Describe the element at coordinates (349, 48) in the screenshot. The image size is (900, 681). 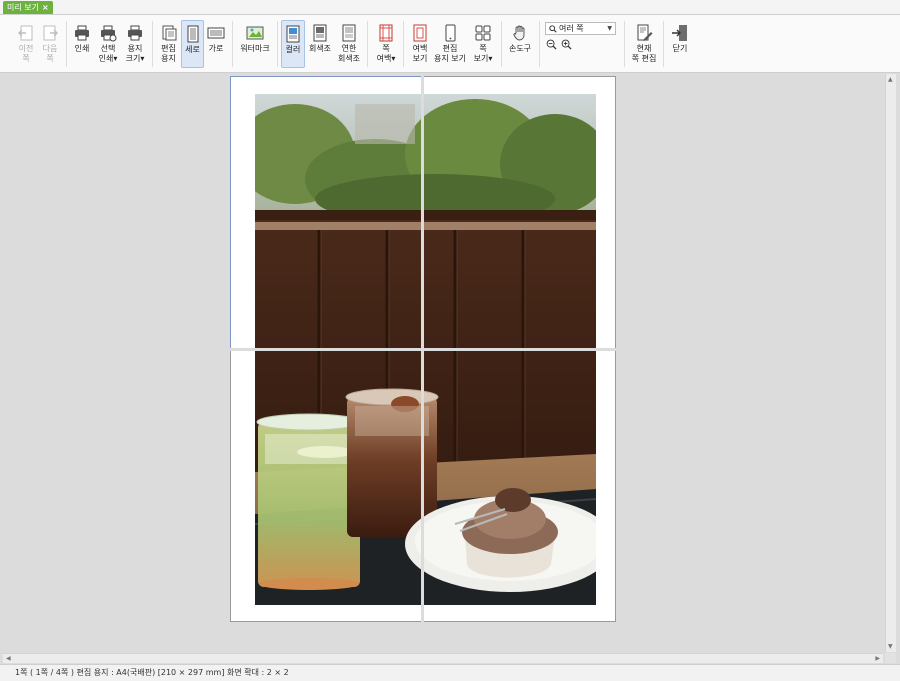
I see `light-grayscale-label-1: 연한` at that location.